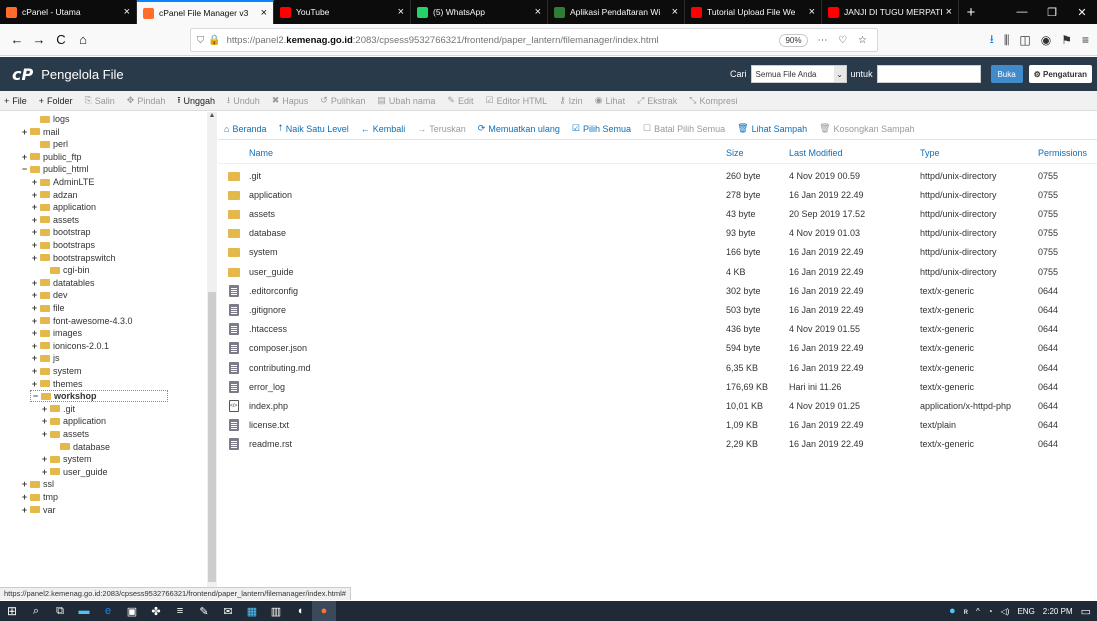 The height and width of the screenshot is (621, 1097). What do you see at coordinates (735, 153) in the screenshot?
I see `col-size: Size` at bounding box center [735, 153].